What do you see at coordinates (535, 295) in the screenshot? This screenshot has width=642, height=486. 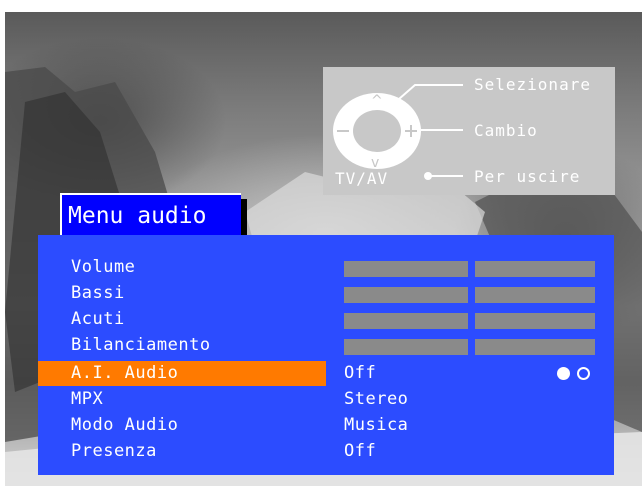 I see `bassi-bar-right` at bounding box center [535, 295].